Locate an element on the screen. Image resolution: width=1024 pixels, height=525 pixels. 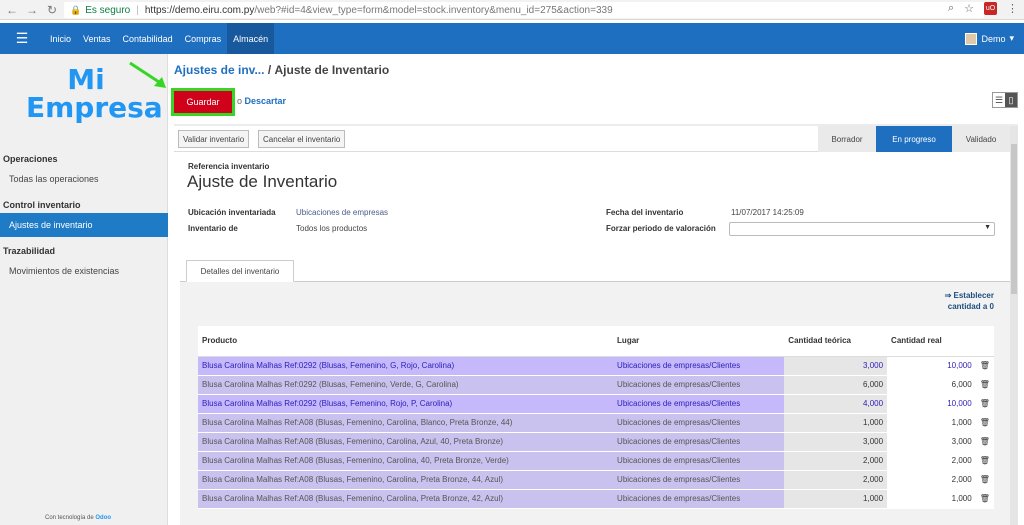
nav-inicio: Inicio is located at coordinates (60, 38).